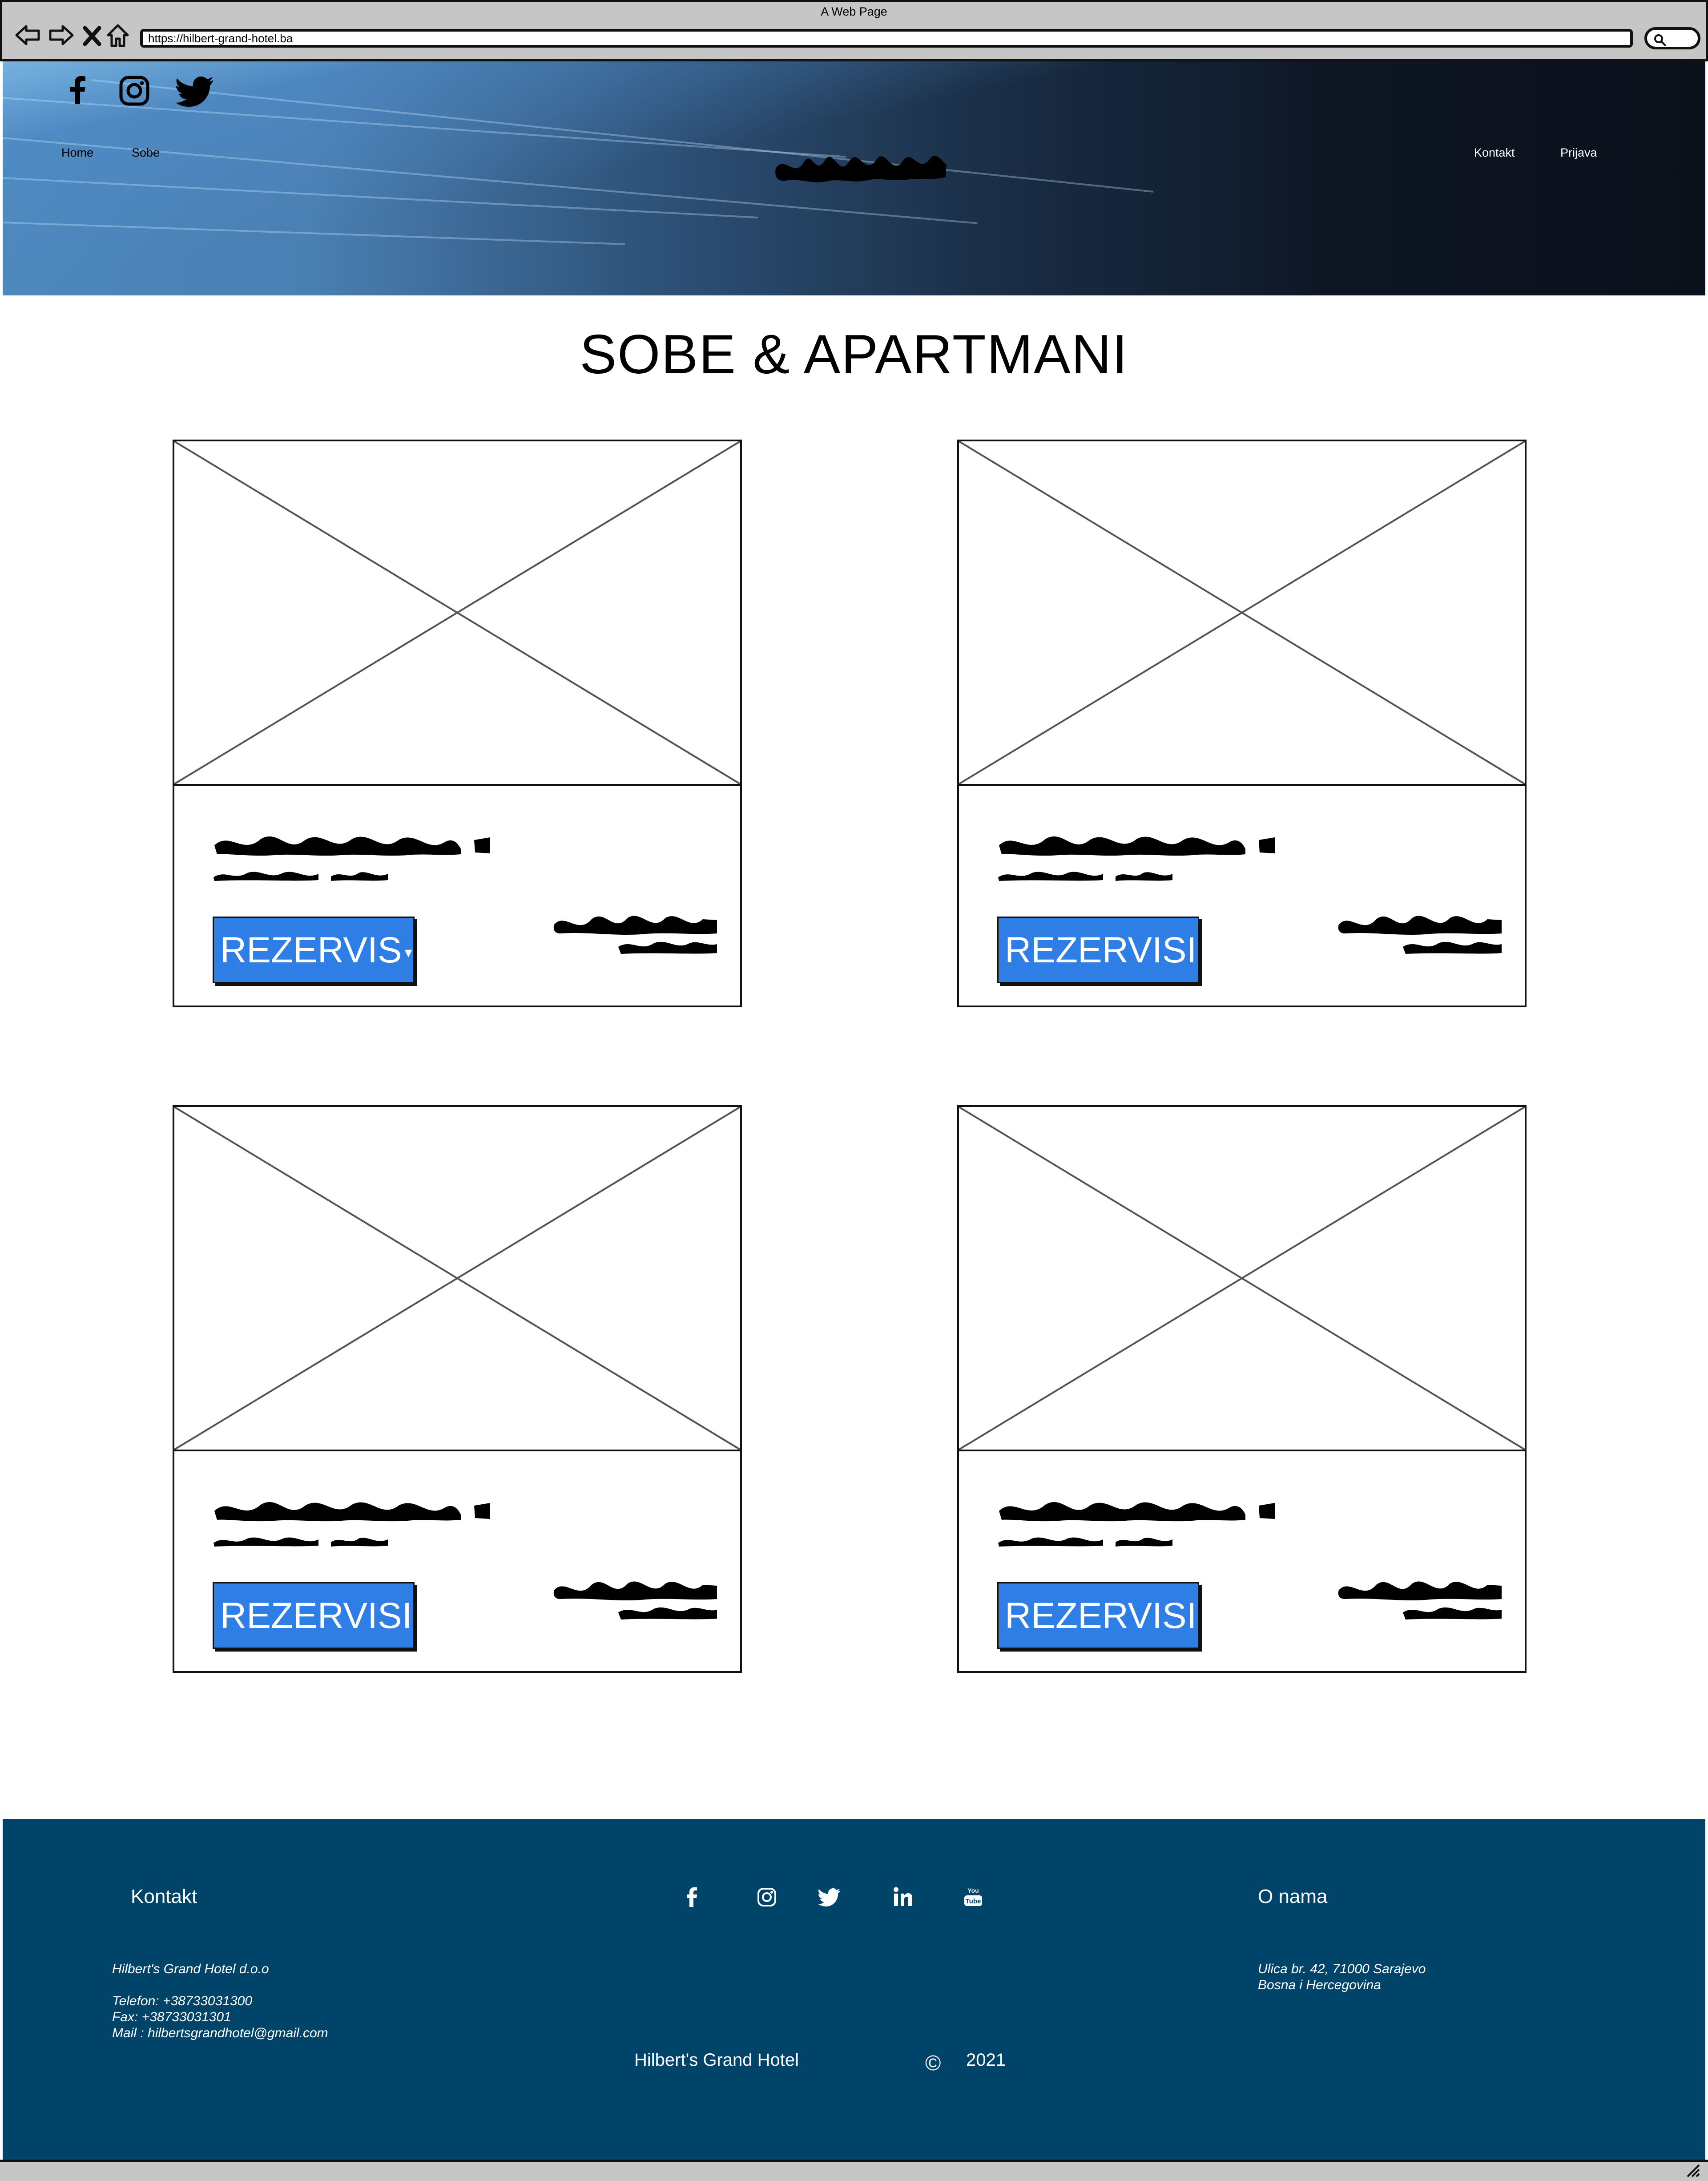  I want to click on logo, so click(861, 169).